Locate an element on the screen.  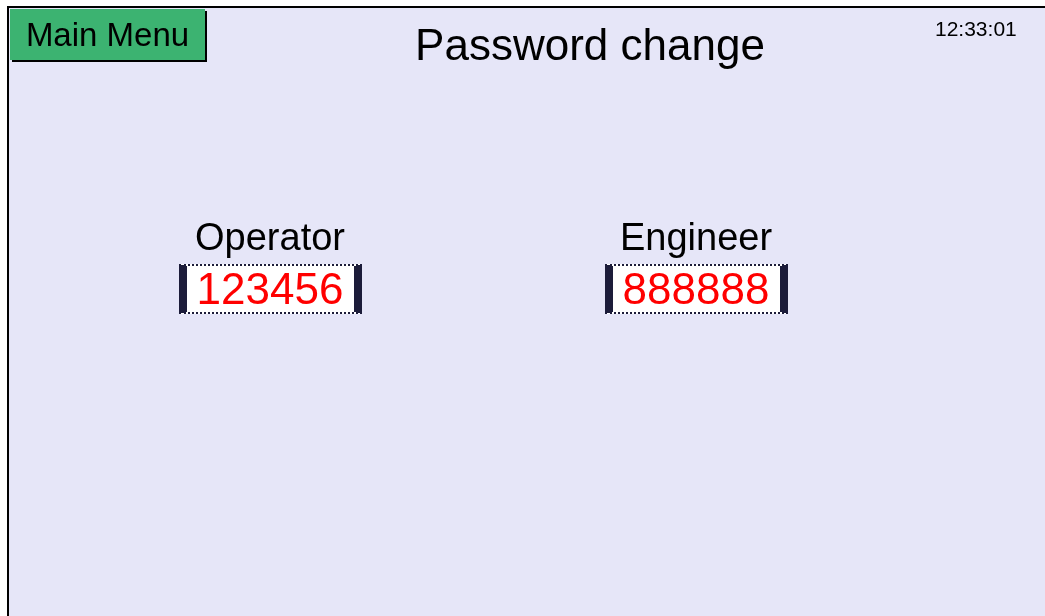
page-title: Password change is located at coordinates (590, 44).